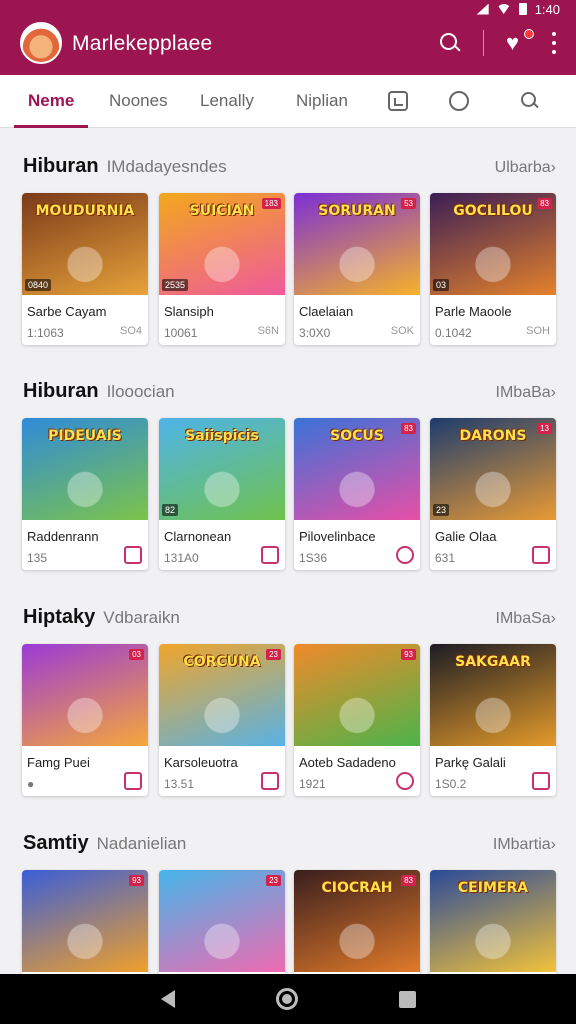 This screenshot has width=576, height=1024. I want to click on corner-badge: 93, so click(408, 654).